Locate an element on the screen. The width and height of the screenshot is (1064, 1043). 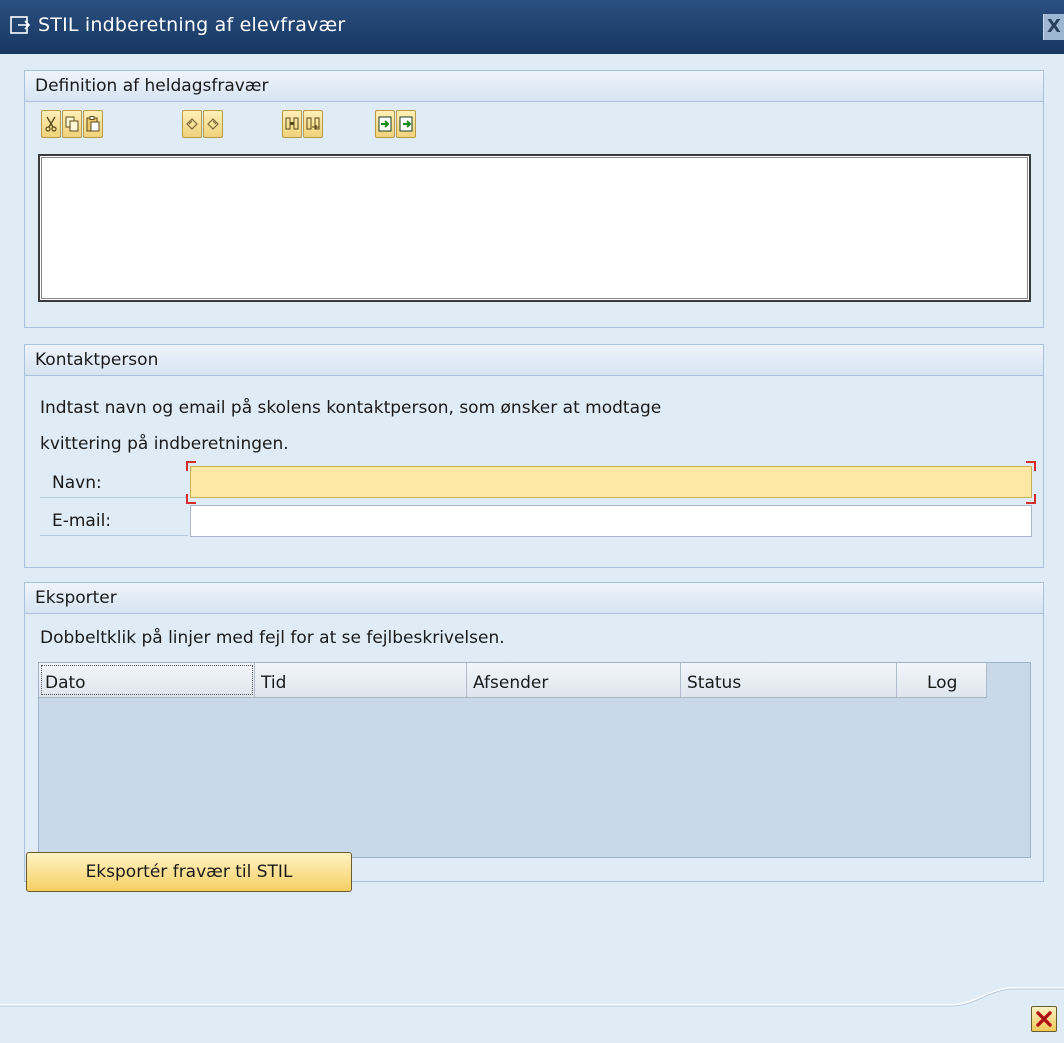
cut-button is located at coordinates (51, 124).